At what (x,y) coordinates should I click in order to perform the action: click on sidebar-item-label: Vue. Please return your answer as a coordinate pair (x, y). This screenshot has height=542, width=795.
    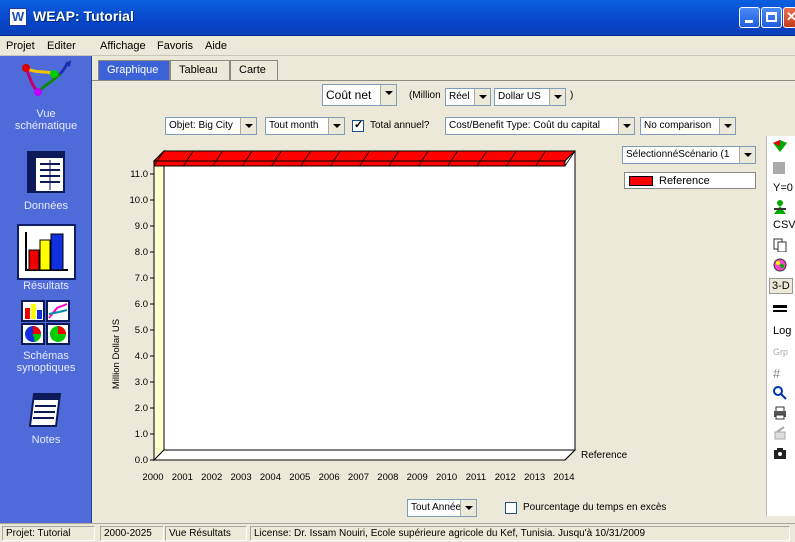
    Looking at the image, I should click on (46, 114).